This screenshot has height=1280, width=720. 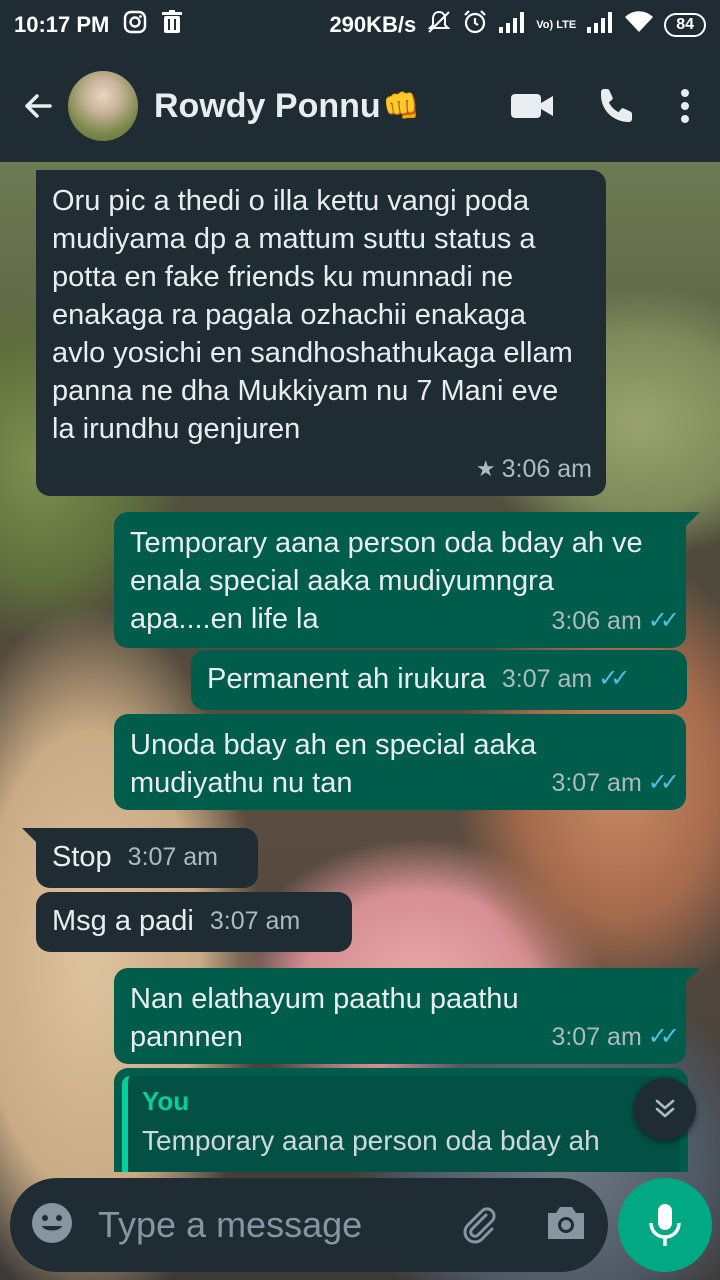 What do you see at coordinates (556, 24) in the screenshot?
I see `lte-icon: Vo) LTE` at bounding box center [556, 24].